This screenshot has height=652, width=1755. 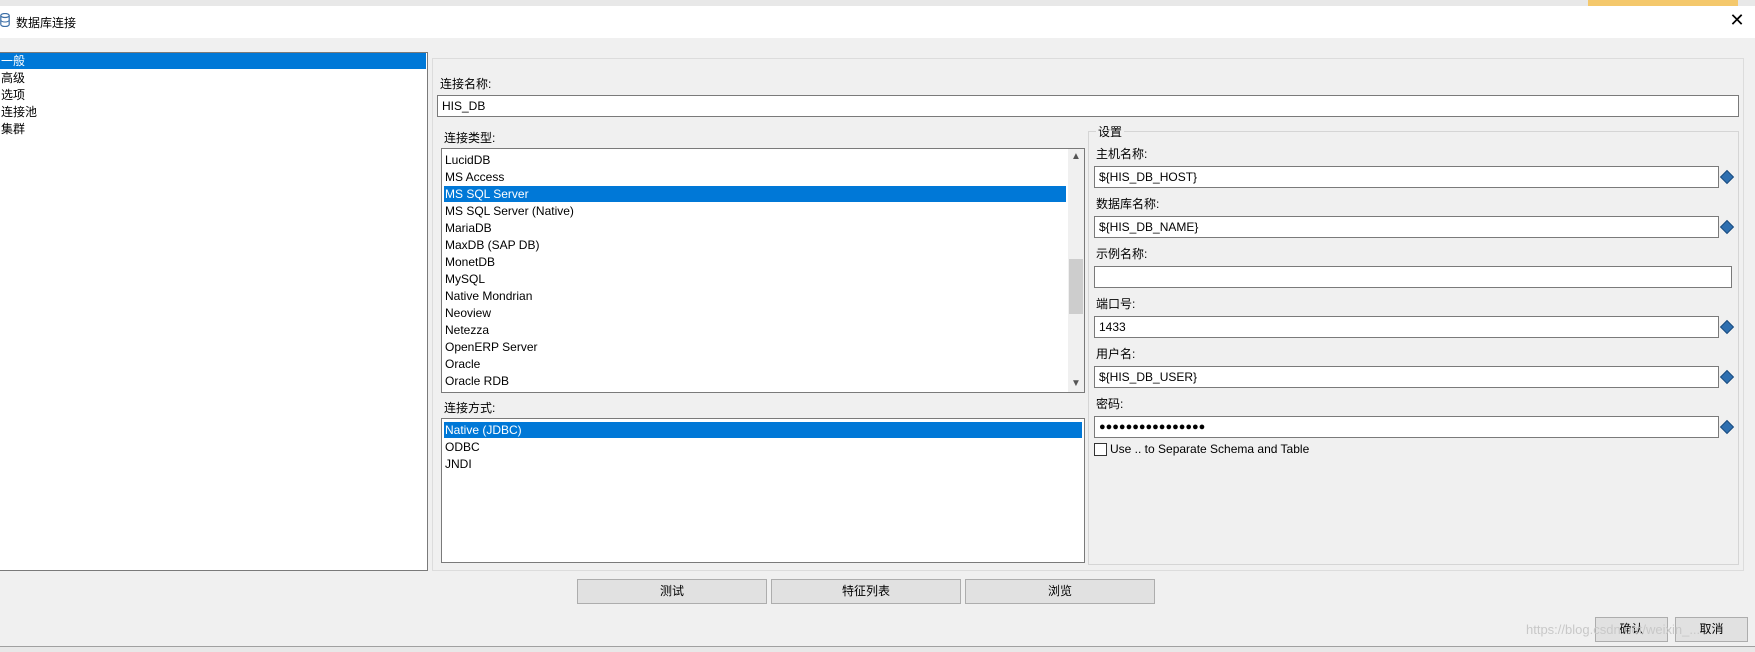 What do you see at coordinates (1076, 384) in the screenshot?
I see `scroll-down-icon: ▼` at bounding box center [1076, 384].